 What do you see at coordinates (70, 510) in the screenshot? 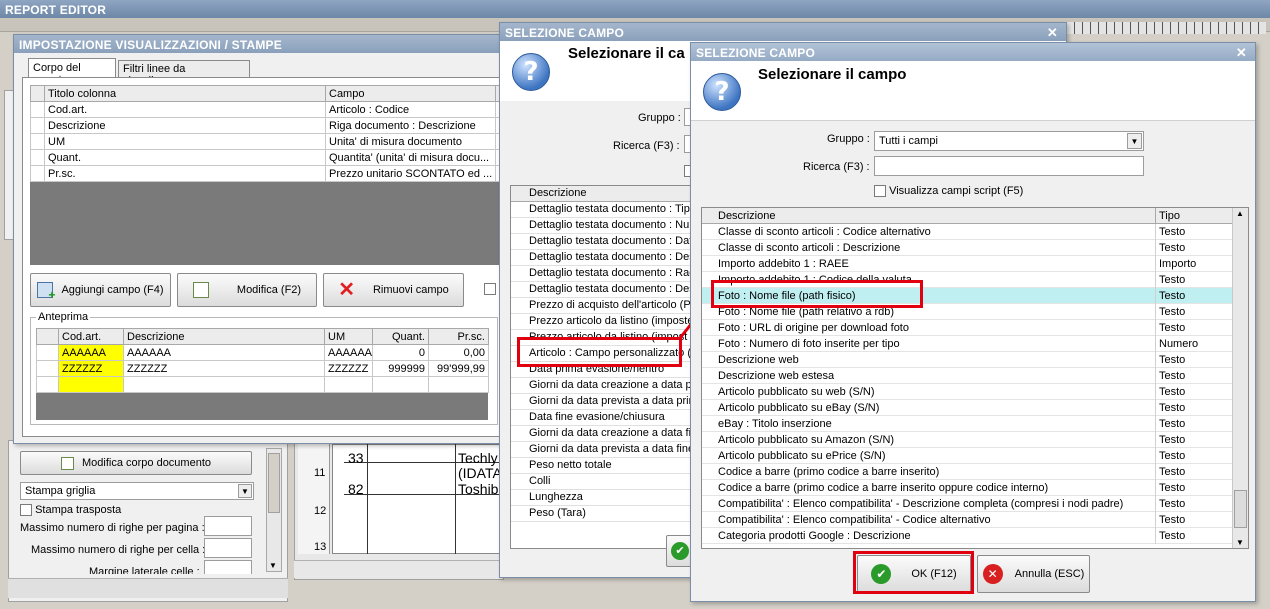
I see `stampa-trasposta-checkbox: Stampa trasposta` at bounding box center [70, 510].